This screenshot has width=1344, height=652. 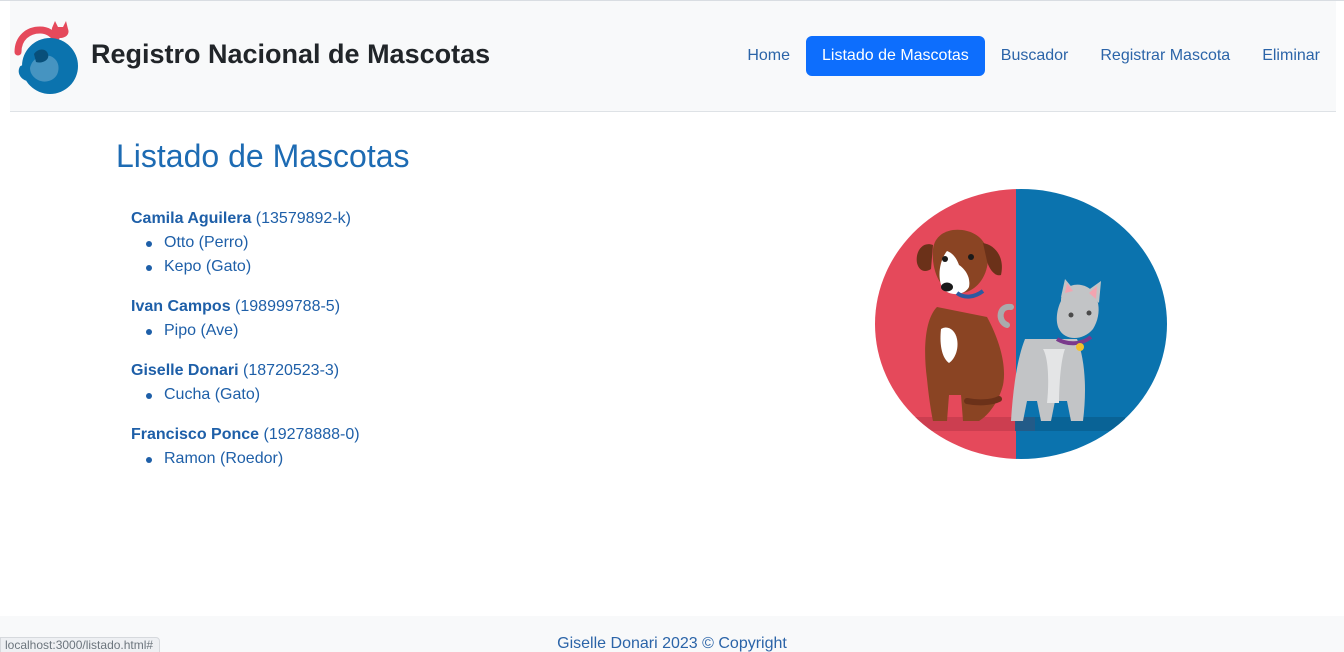 What do you see at coordinates (303, 218) in the screenshot?
I see `owner-rut: (13579892-k)` at bounding box center [303, 218].